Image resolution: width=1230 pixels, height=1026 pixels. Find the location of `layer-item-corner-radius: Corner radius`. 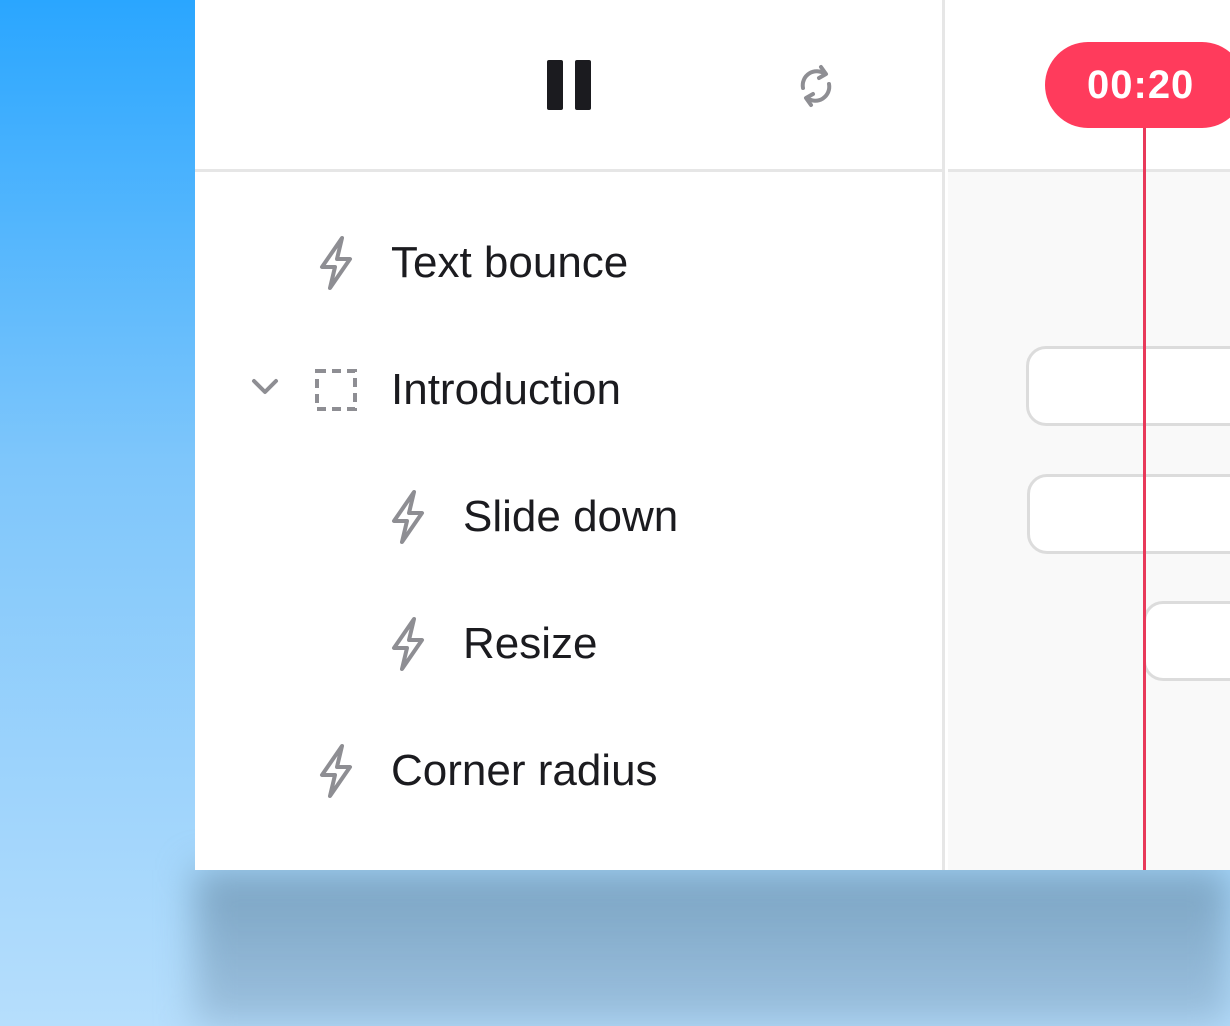

layer-item-corner-radius: Corner radius is located at coordinates (485, 771).